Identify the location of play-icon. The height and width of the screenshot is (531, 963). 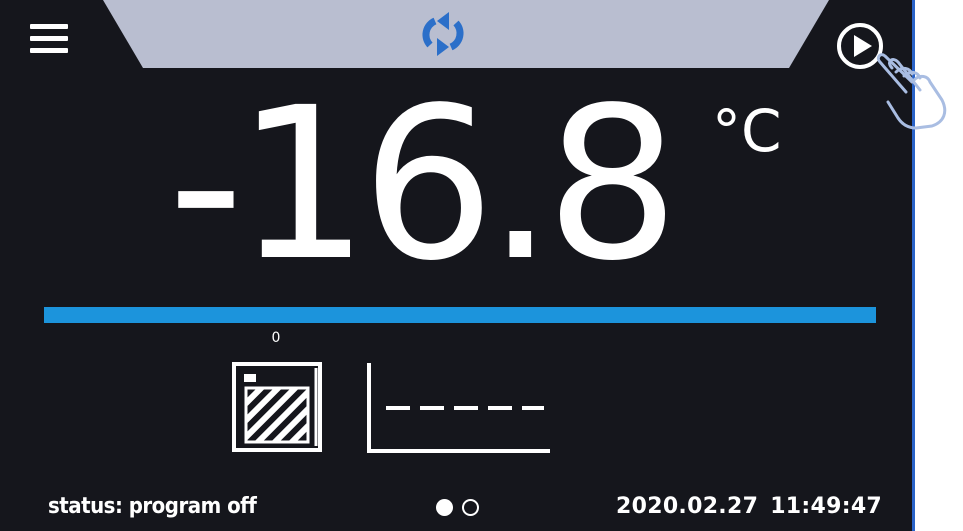
(863, 46).